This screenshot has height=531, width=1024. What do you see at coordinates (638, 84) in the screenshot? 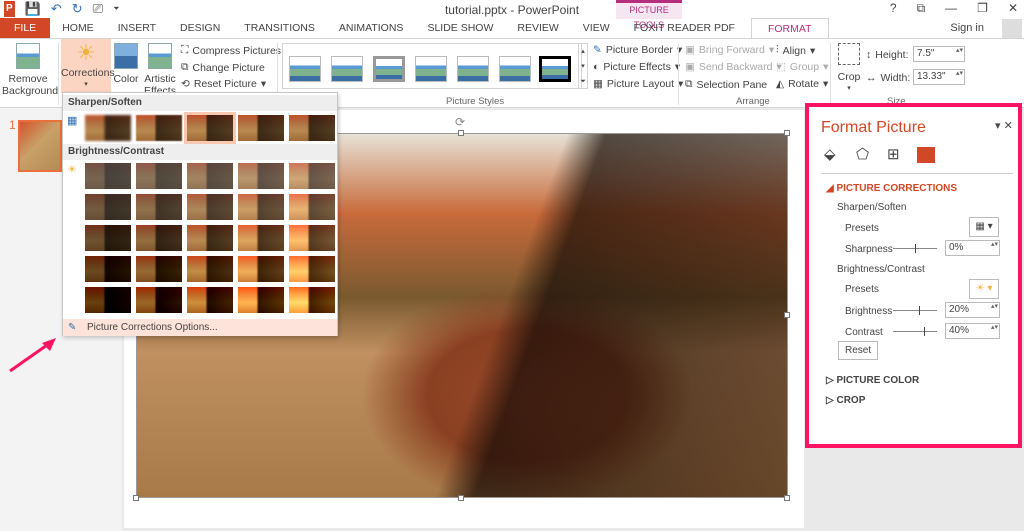
I see `picture-layout-button: ▦ Picture Layout ▾` at bounding box center [638, 84].